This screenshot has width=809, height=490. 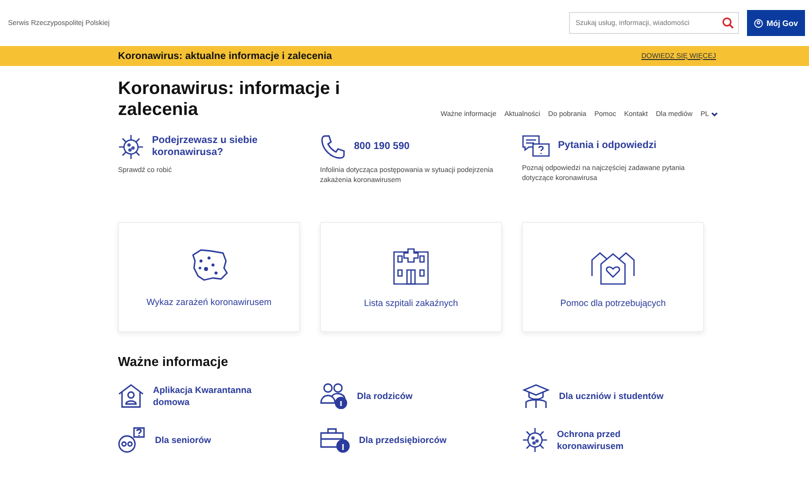 What do you see at coordinates (776, 23) in the screenshot?
I see `account-button: Mój Gov` at bounding box center [776, 23].